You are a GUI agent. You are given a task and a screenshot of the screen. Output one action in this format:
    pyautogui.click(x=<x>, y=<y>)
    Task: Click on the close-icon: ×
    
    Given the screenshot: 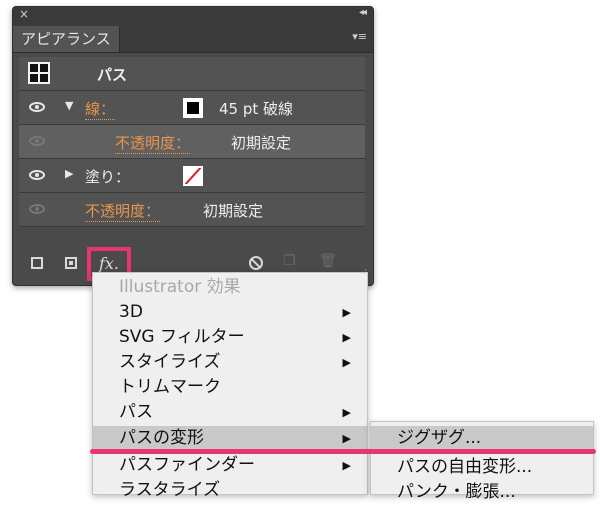 What is the action you would take?
    pyautogui.click(x=24, y=14)
    